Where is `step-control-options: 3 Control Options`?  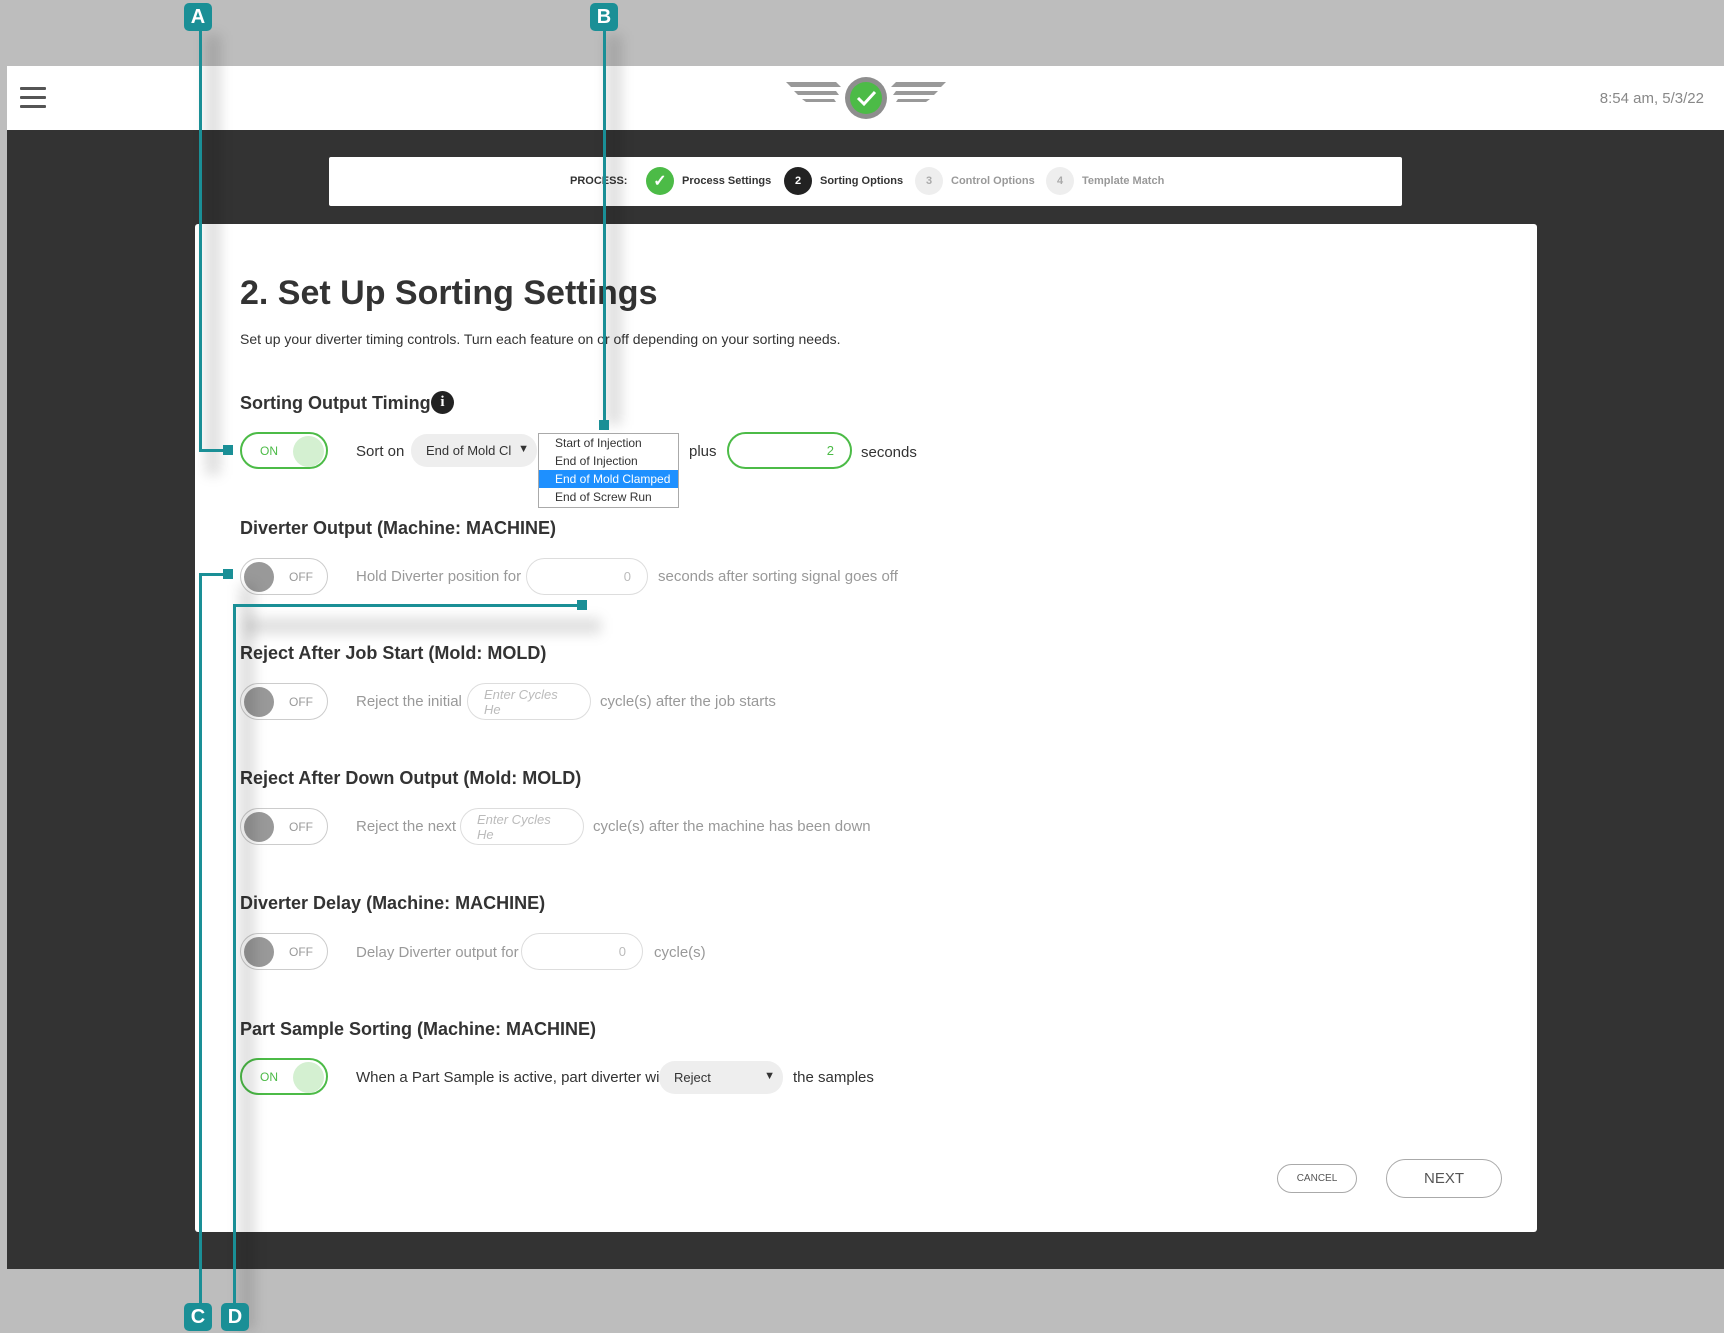 step-control-options: 3 Control Options is located at coordinates (975, 181).